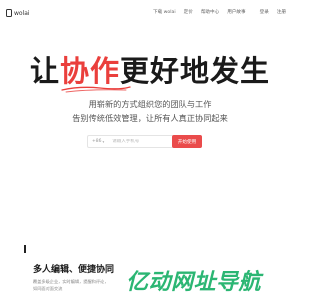 The width and height of the screenshot is (320, 300). I want to click on feature-description: 覆盖多级企业，实时编辑，提醒和评论， 如同面对面交流, so click(70, 285).